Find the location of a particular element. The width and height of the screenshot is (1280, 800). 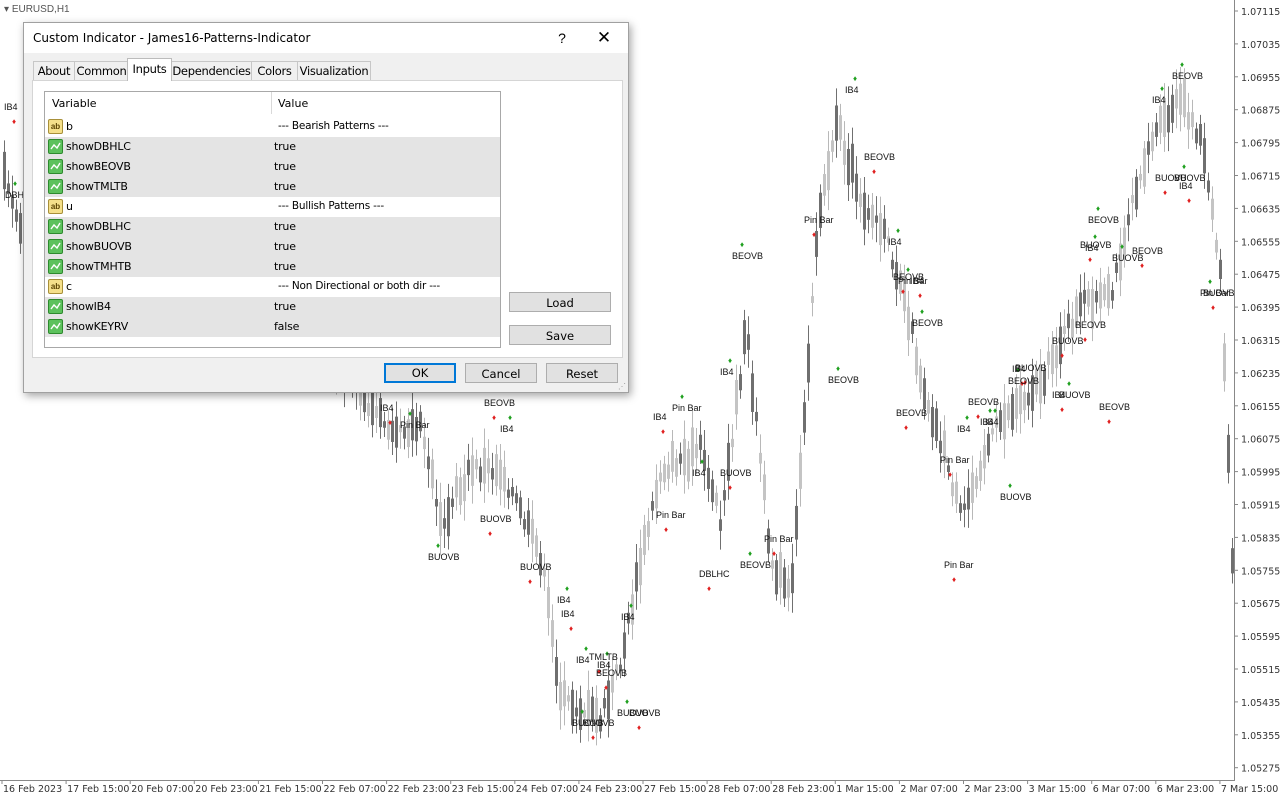

string-type-icon: ab is located at coordinates (55, 206).